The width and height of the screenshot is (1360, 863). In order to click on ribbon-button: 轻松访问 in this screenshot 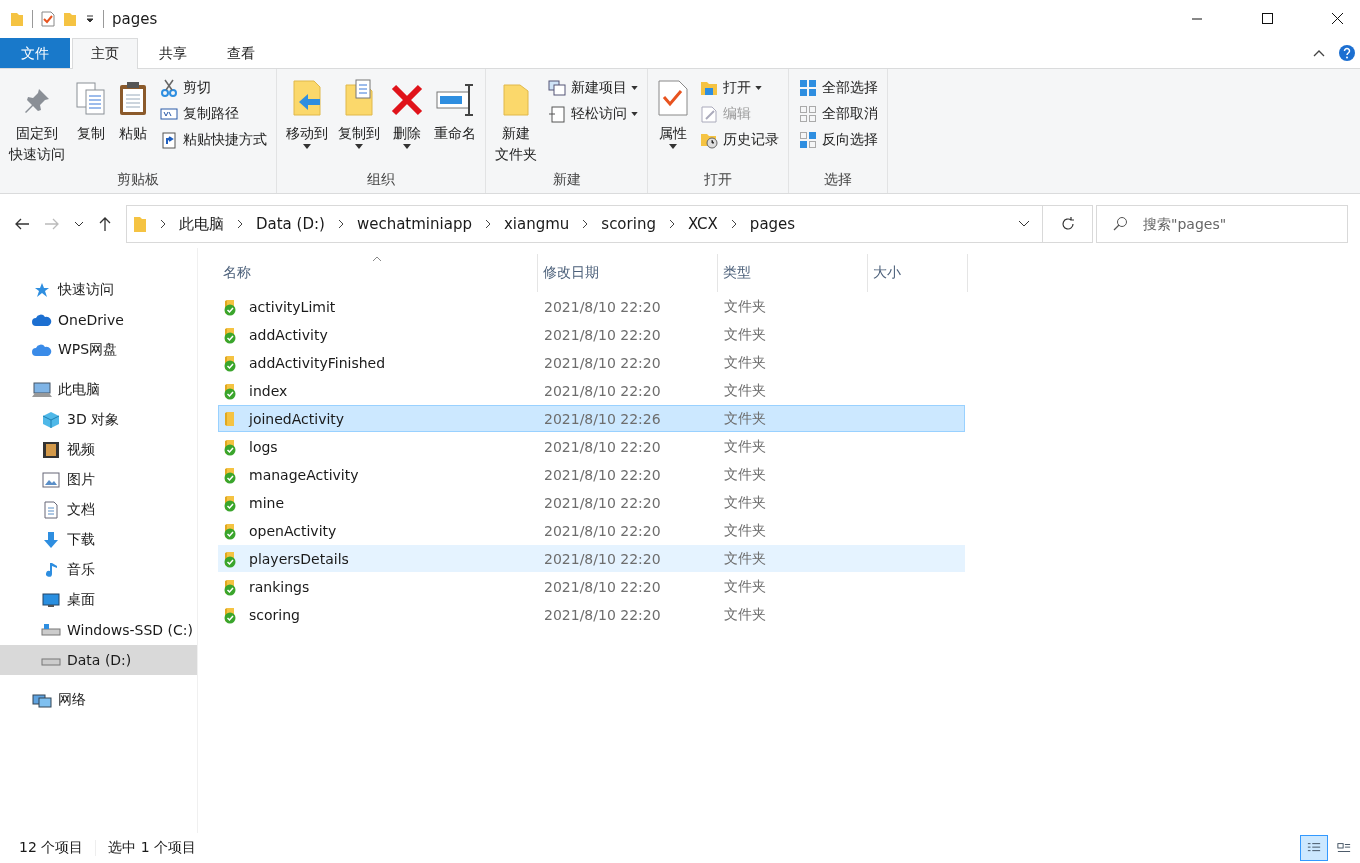, I will do `click(592, 114)`.